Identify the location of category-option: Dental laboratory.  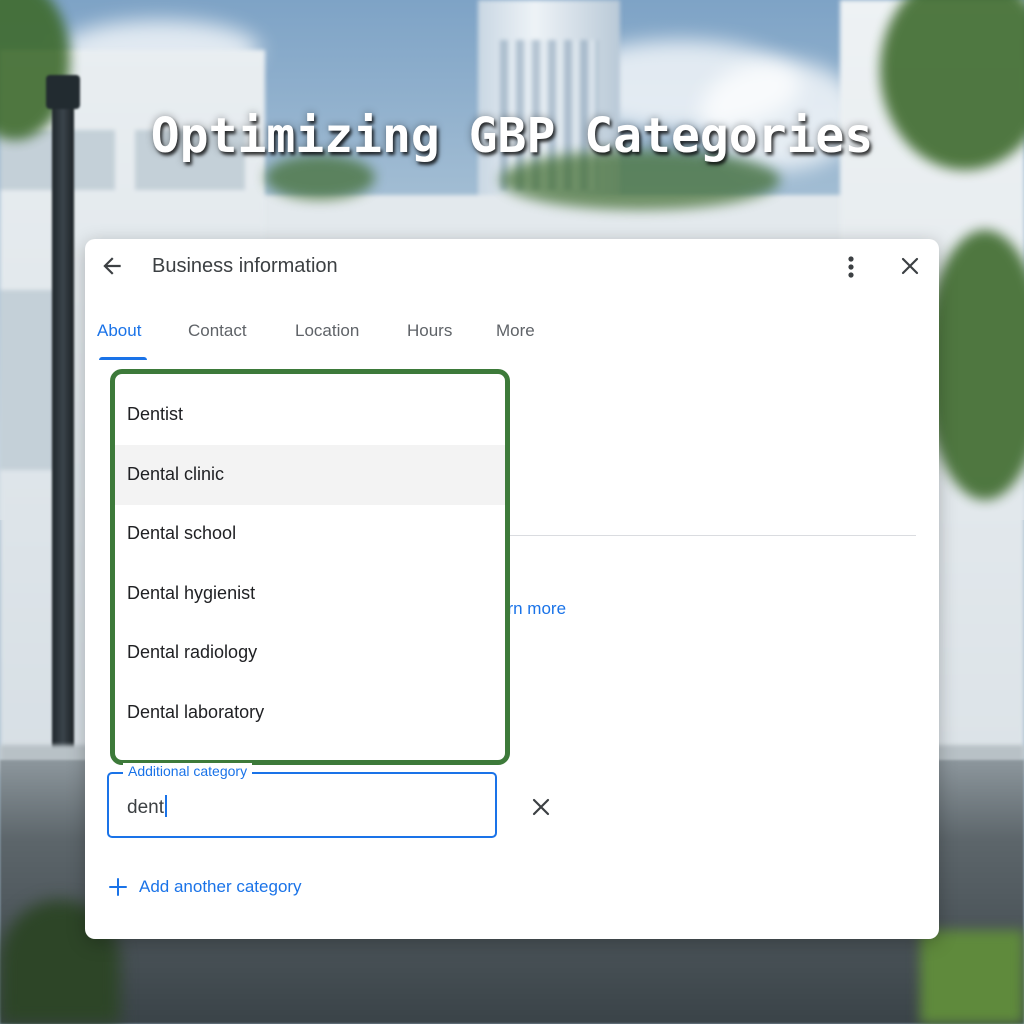
(310, 713).